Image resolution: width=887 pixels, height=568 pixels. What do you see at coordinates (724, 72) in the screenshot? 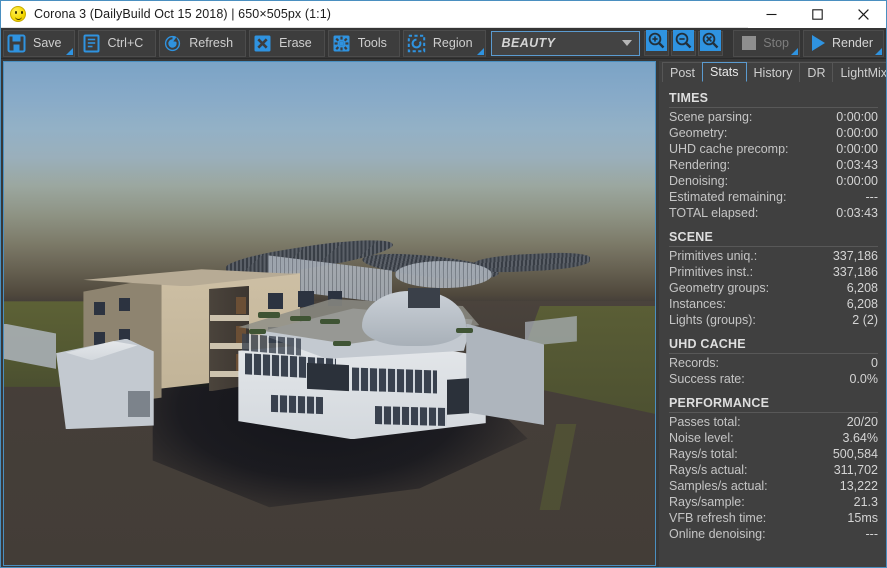
I see `tab-stats: Stats` at bounding box center [724, 72].